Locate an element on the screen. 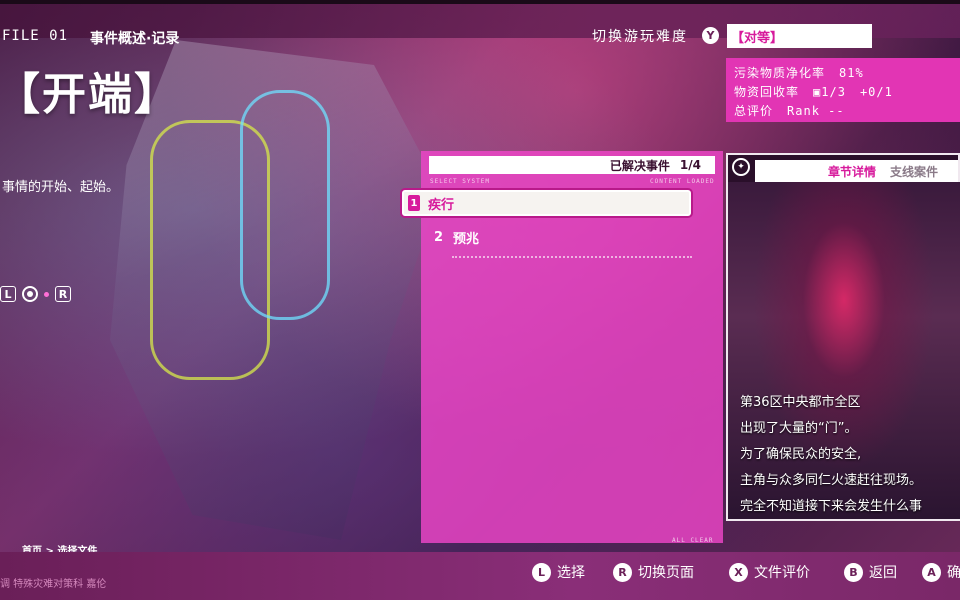 This screenshot has height=600, width=960. summary-line: 完全不知道接下来会发生什么事 is located at coordinates (831, 506).